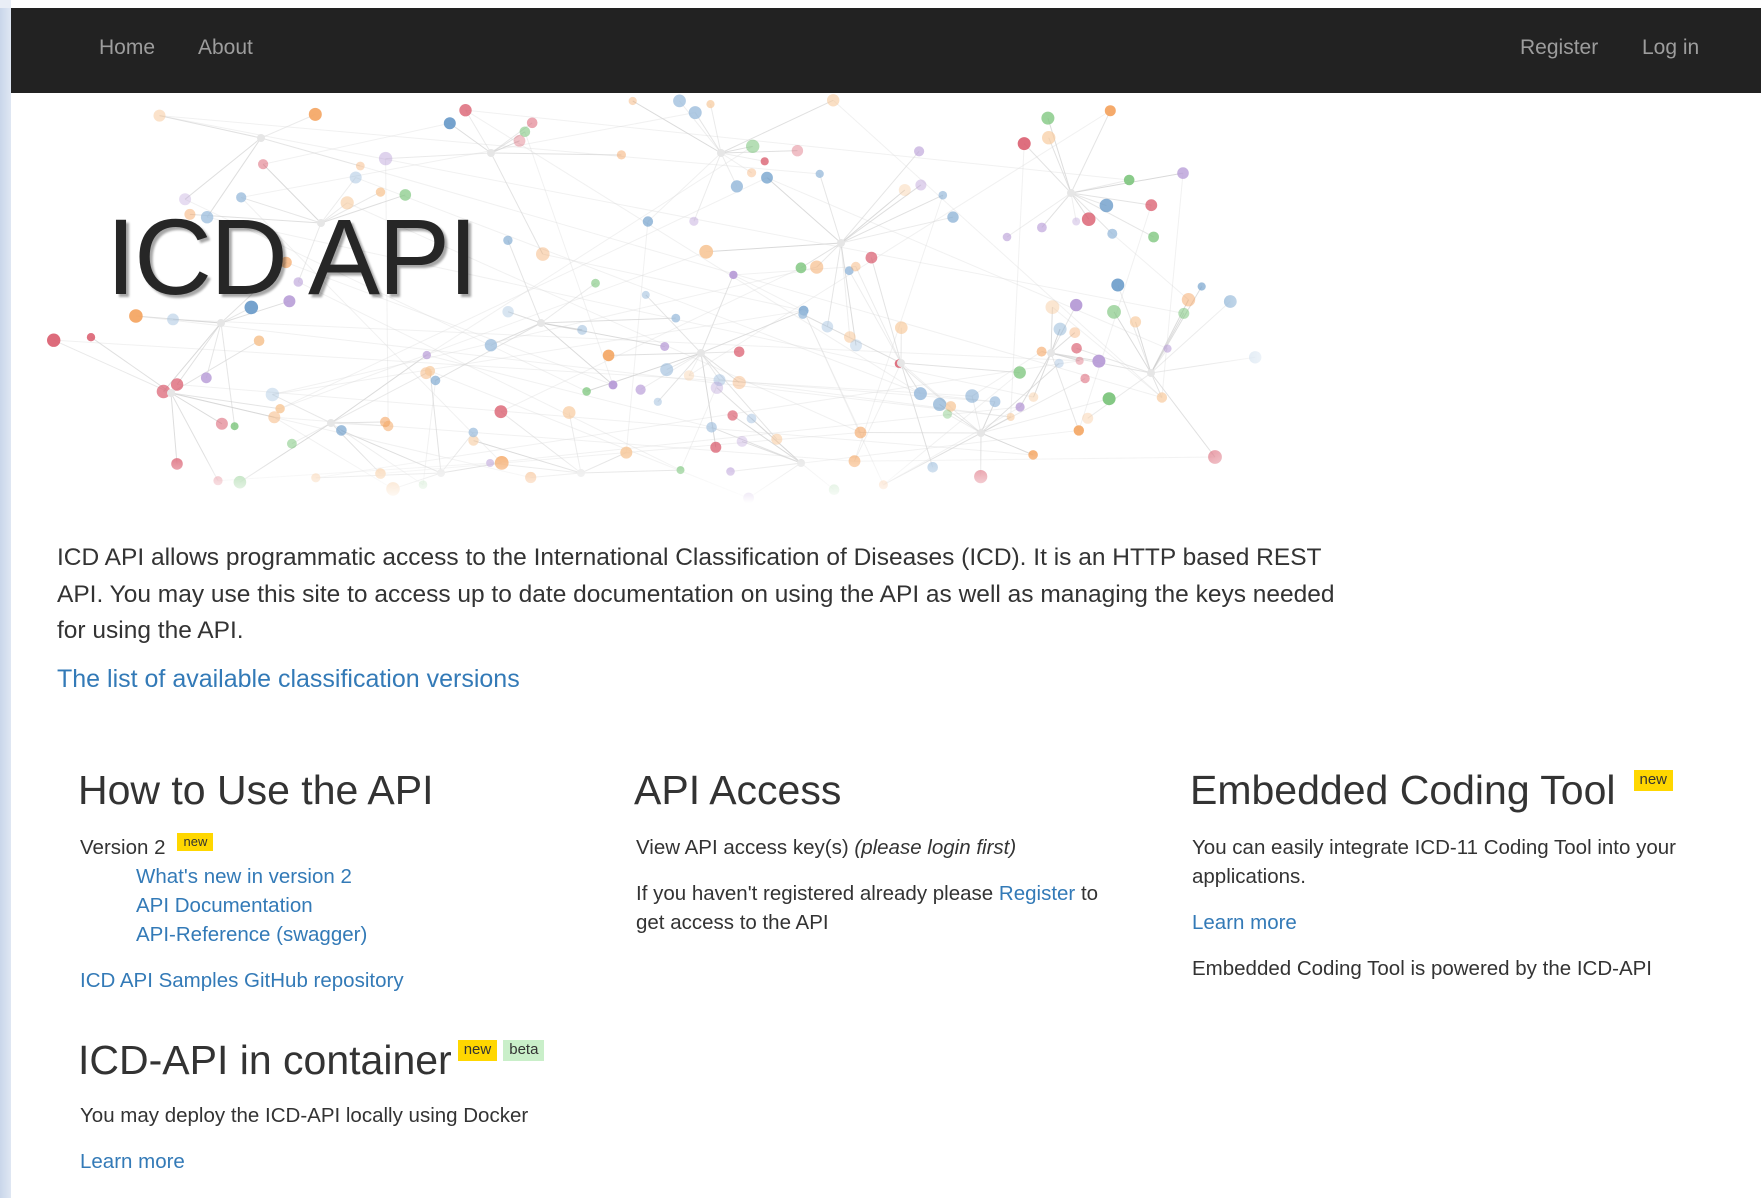  I want to click on embedded-learn-more-link: Learn more, so click(1244, 922).